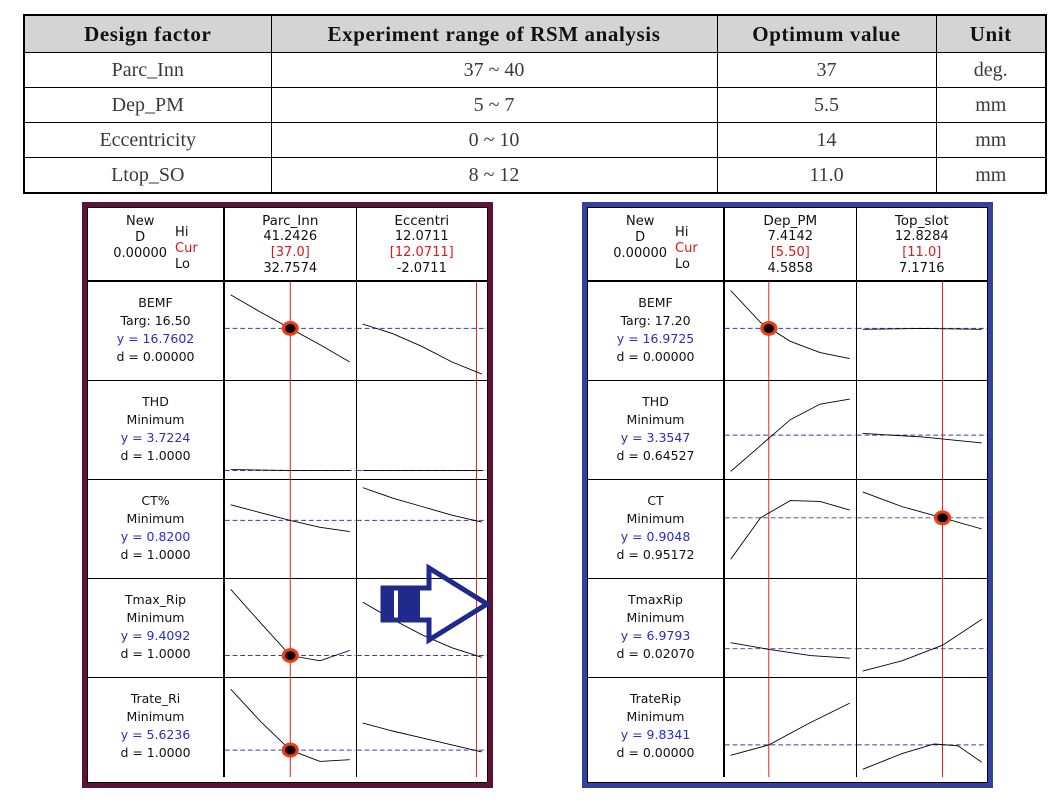 Image resolution: width=1059 pixels, height=800 pixels. Describe the element at coordinates (422, 244) in the screenshot. I see `factor-header-left-1: Eccentri 12.0711 [12.0711] -2.0711` at that location.